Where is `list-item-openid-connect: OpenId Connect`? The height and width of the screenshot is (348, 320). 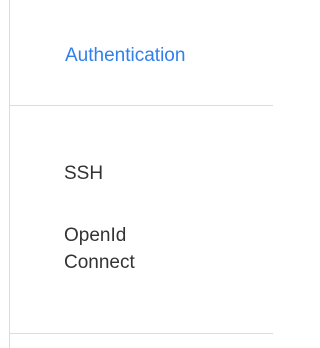
list-item-openid-connect: OpenId Connect is located at coordinates (124, 249).